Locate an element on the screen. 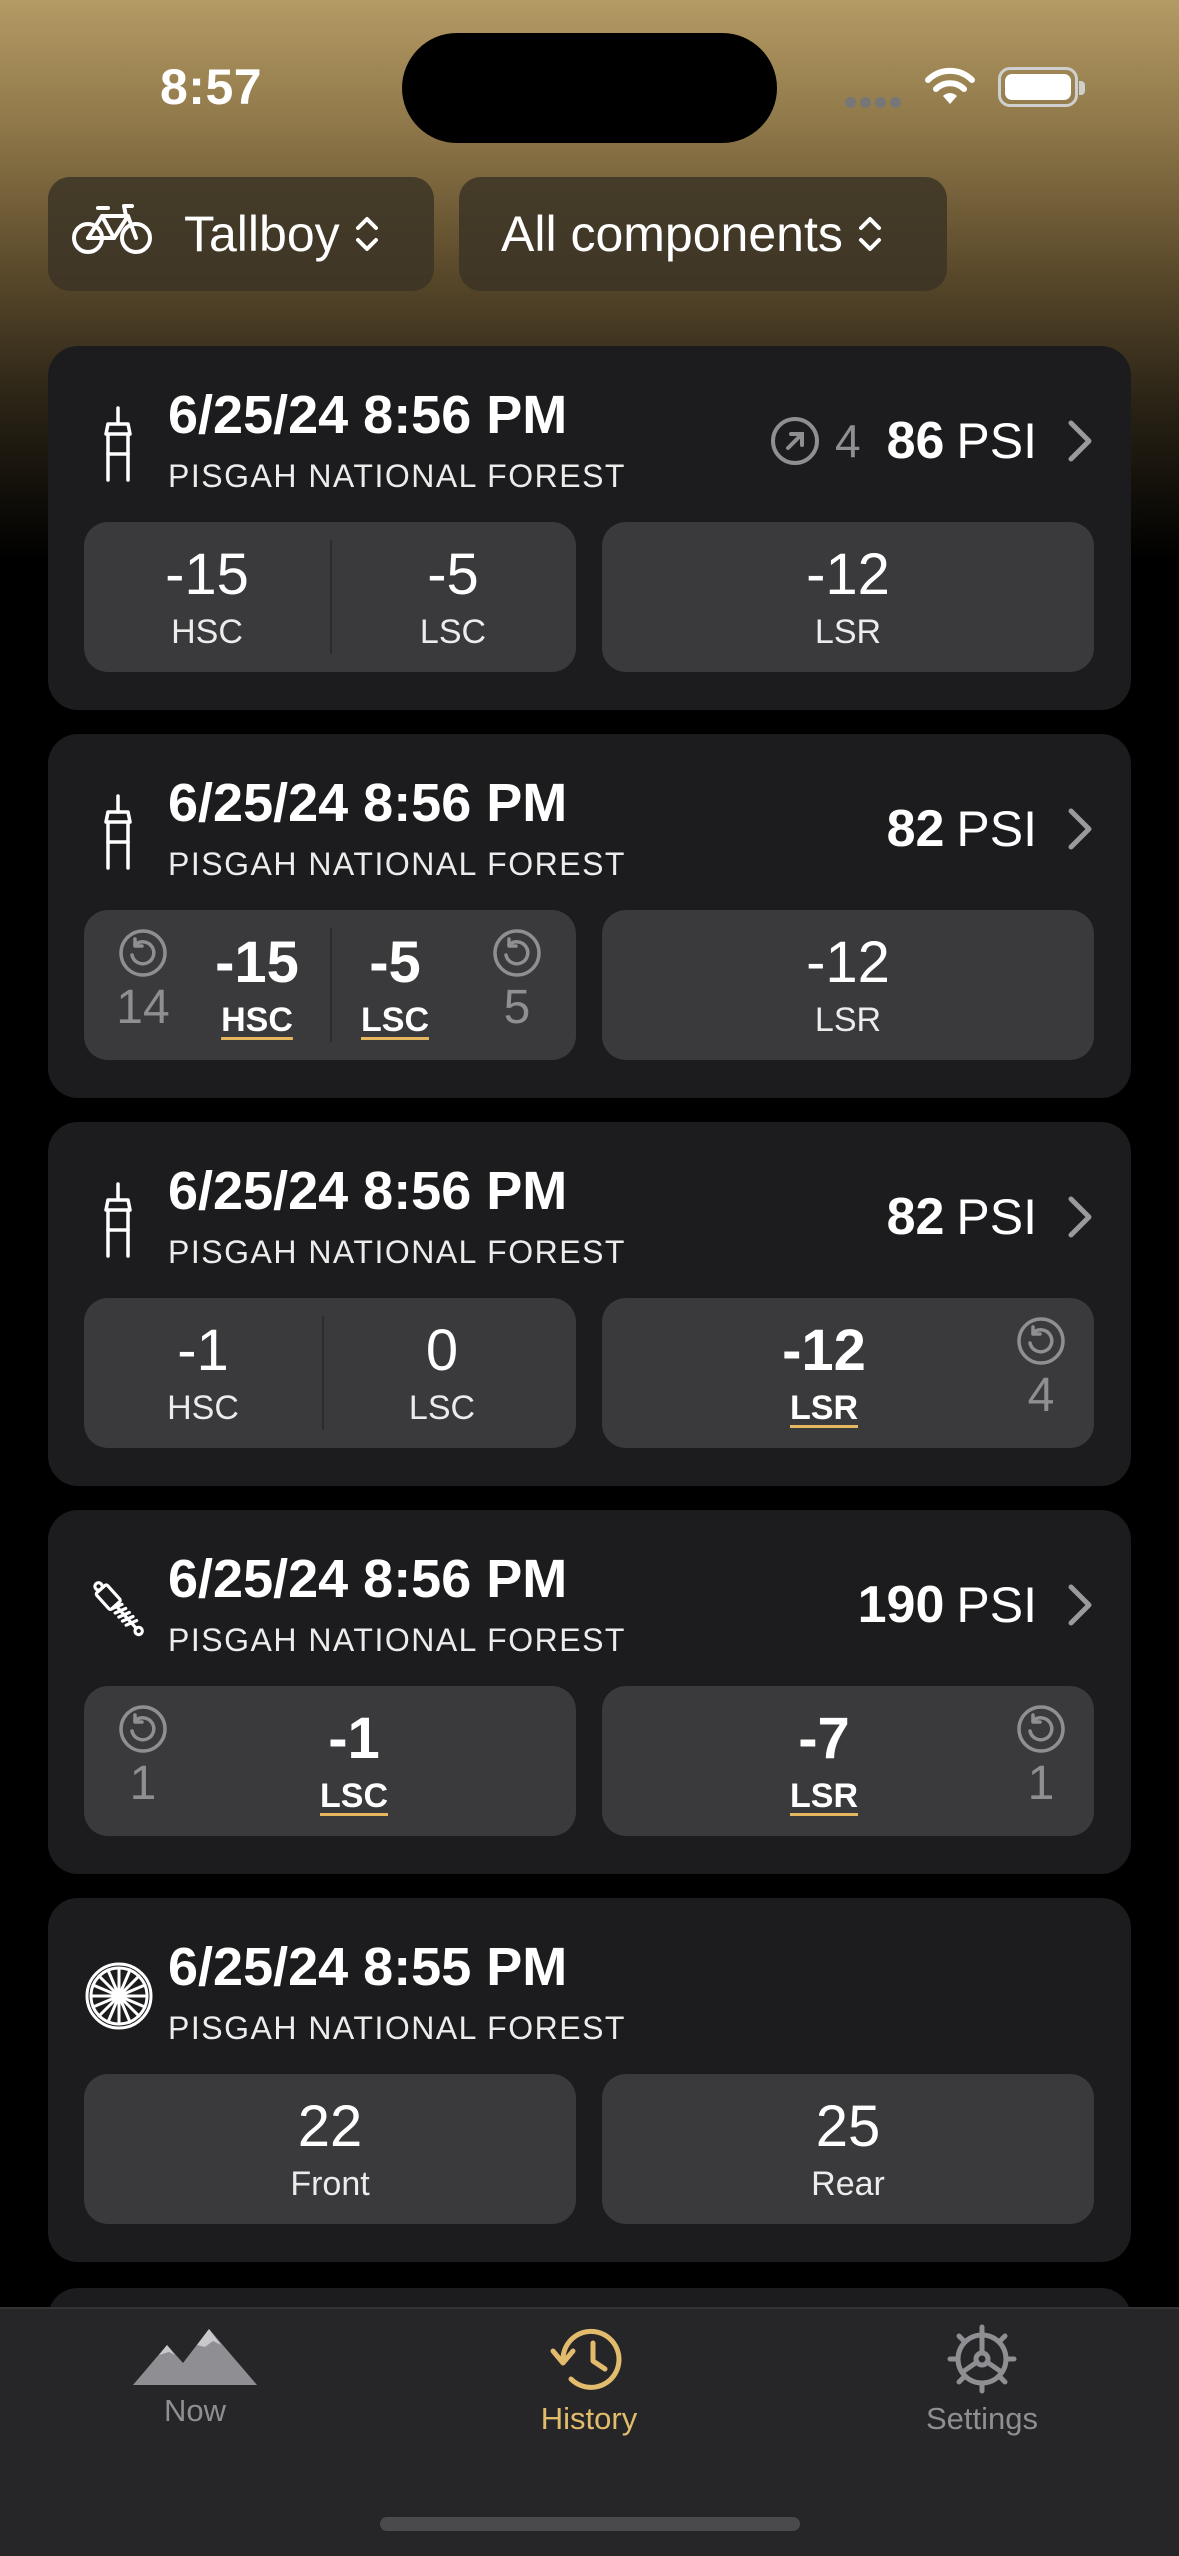  lsc-value: 0 is located at coordinates (442, 1350).